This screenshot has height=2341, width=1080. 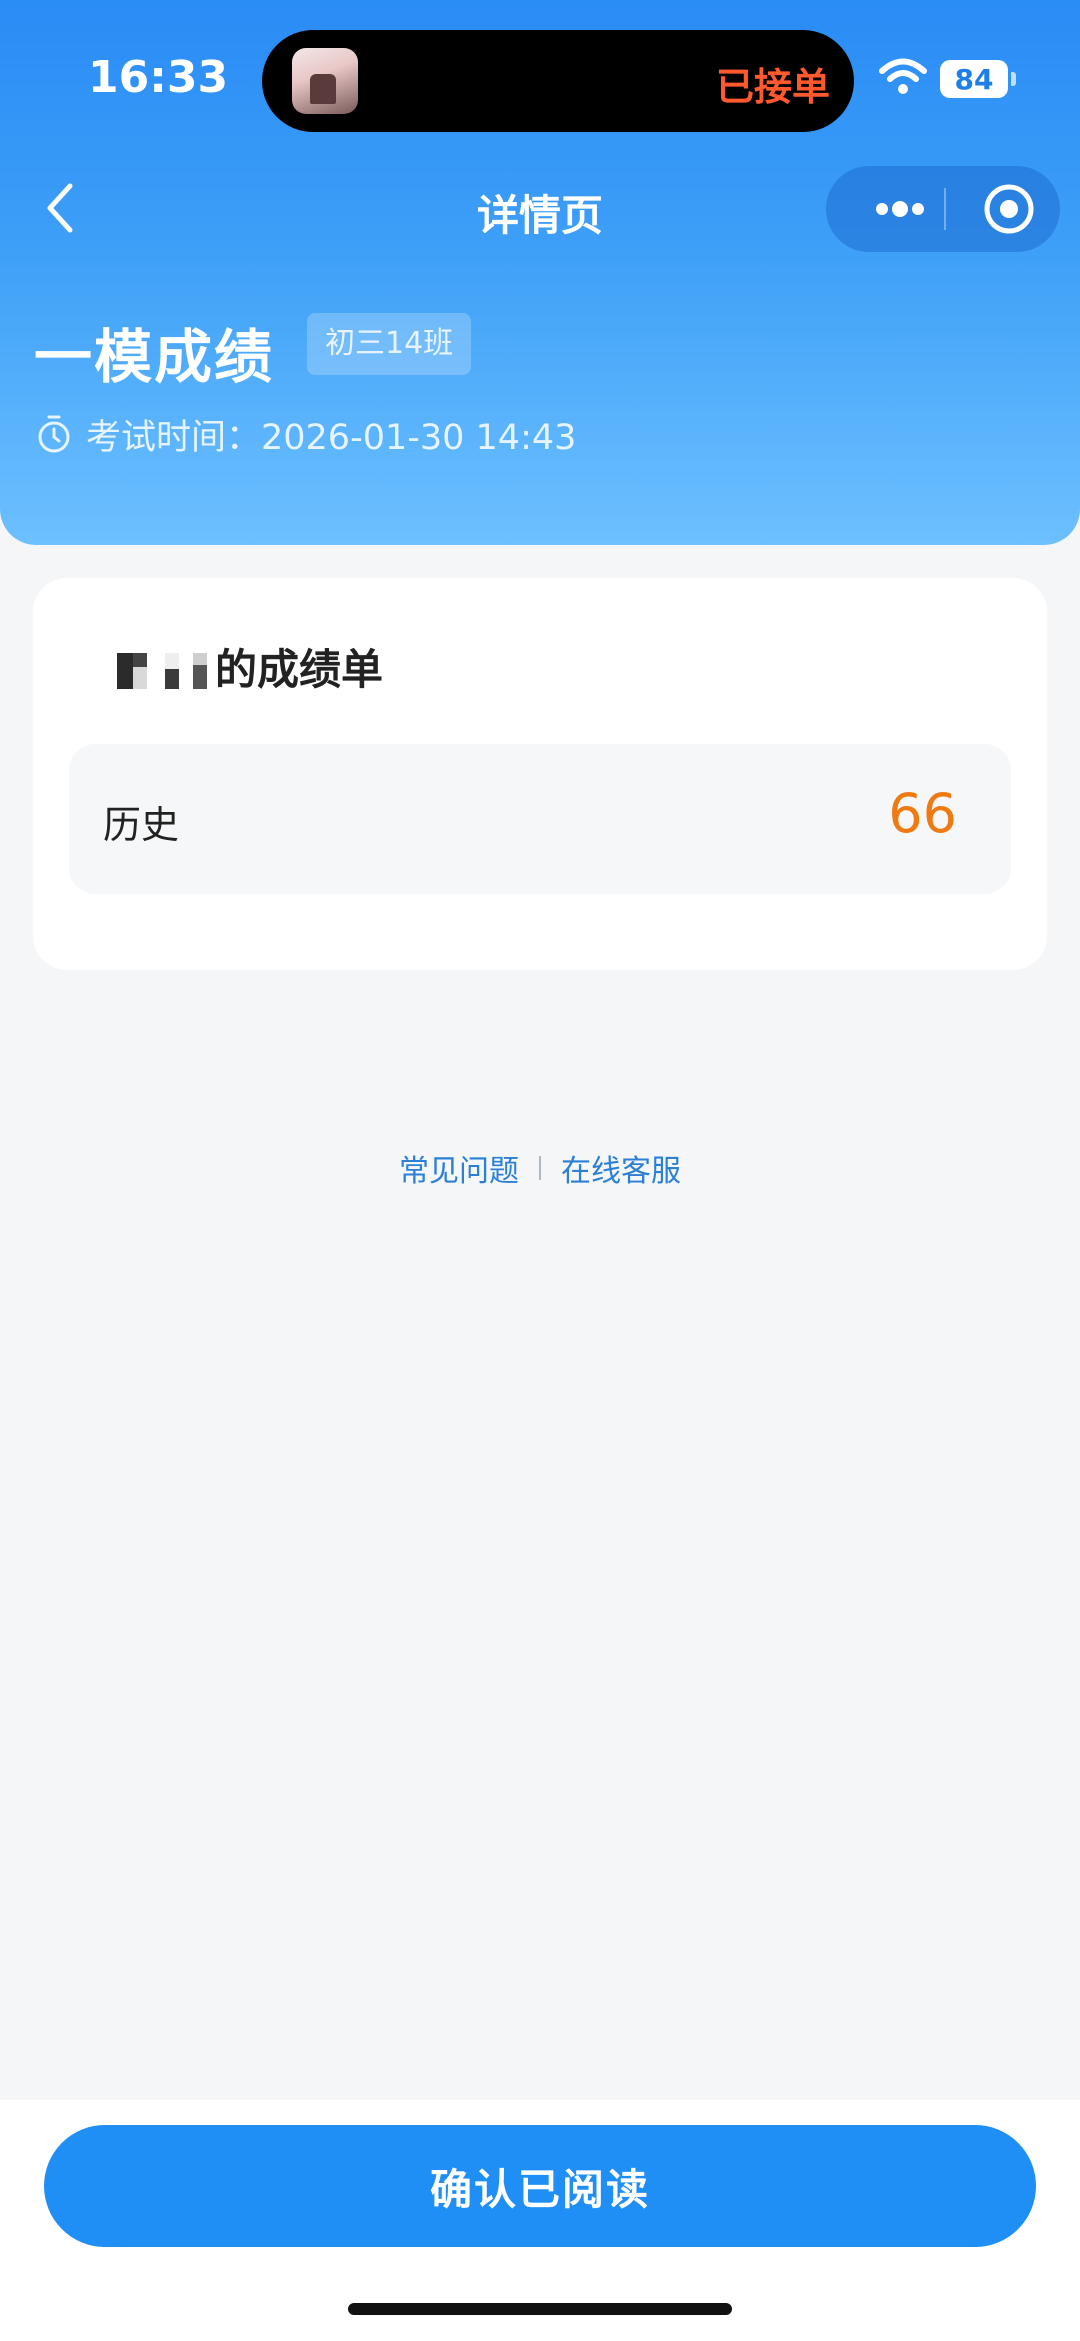 I want to click on subject-score: 66, so click(x=922, y=813).